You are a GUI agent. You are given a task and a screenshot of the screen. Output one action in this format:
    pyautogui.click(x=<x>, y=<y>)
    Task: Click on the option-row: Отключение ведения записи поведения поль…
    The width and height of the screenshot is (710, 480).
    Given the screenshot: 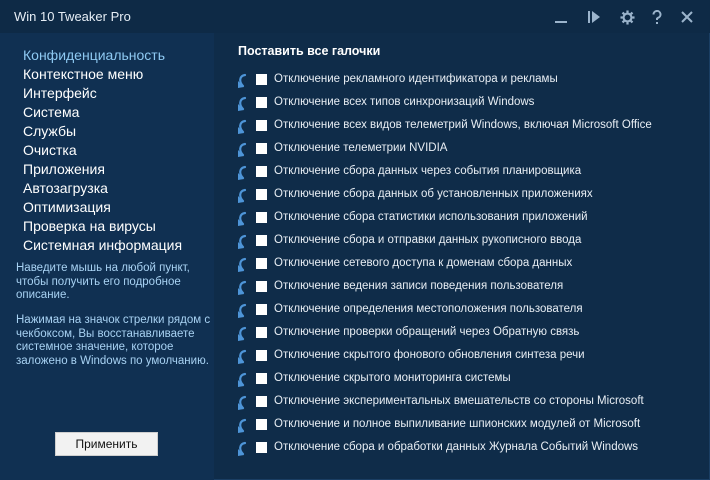 What is the action you would take?
    pyautogui.click(x=467, y=289)
    